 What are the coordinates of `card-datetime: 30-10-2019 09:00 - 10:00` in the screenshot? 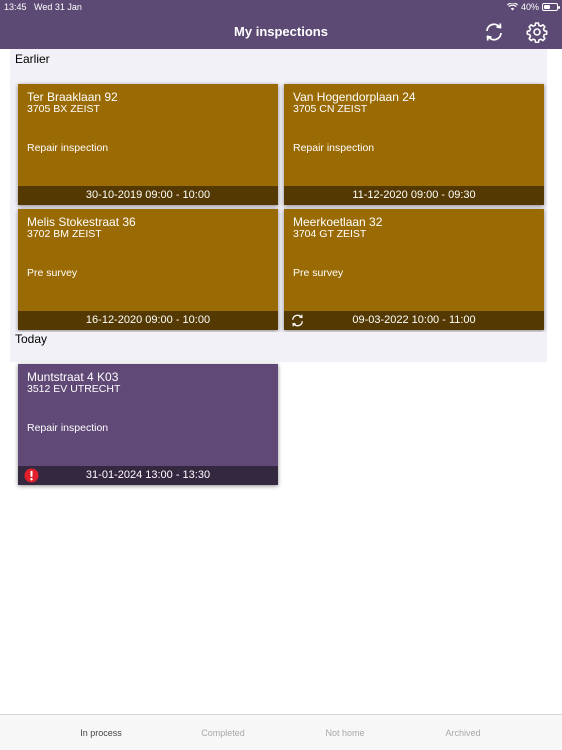 It's located at (148, 195).